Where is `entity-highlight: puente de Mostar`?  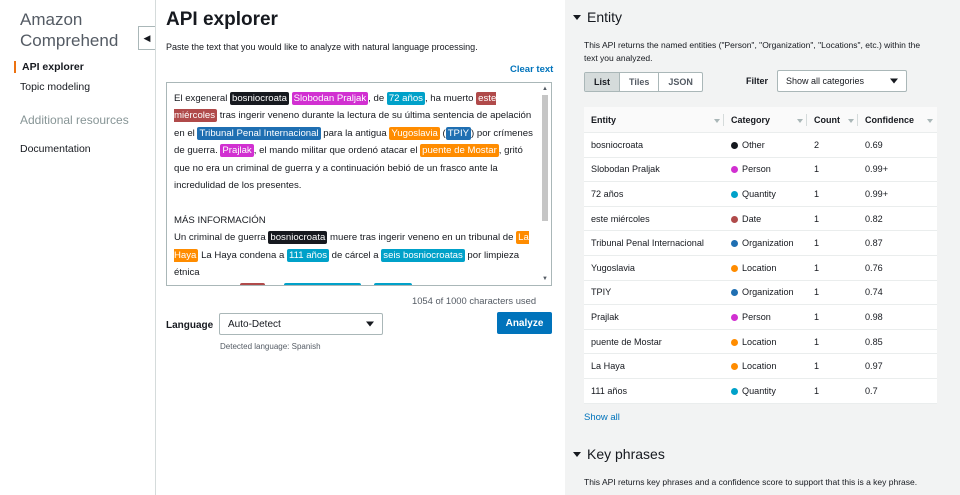 entity-highlight: puente de Mostar is located at coordinates (459, 151).